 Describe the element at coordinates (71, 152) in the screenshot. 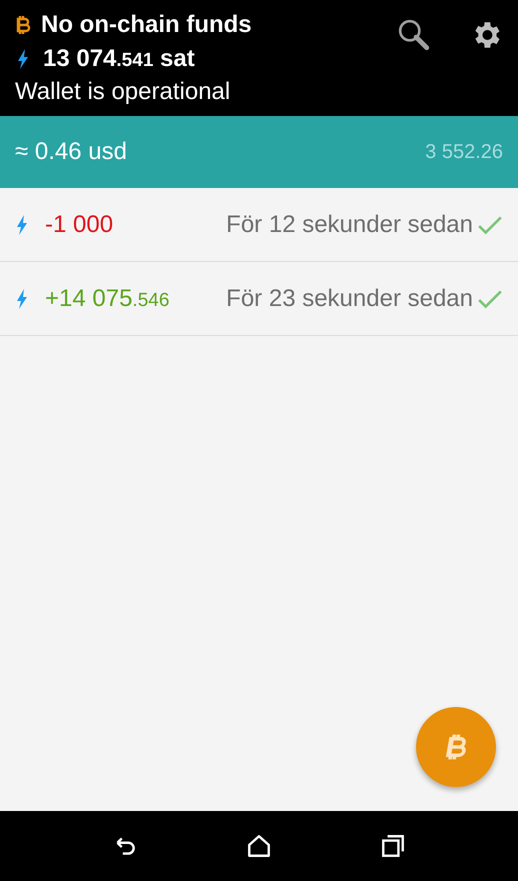

I see `fiat-balance: ≈ 0.46 usd` at that location.